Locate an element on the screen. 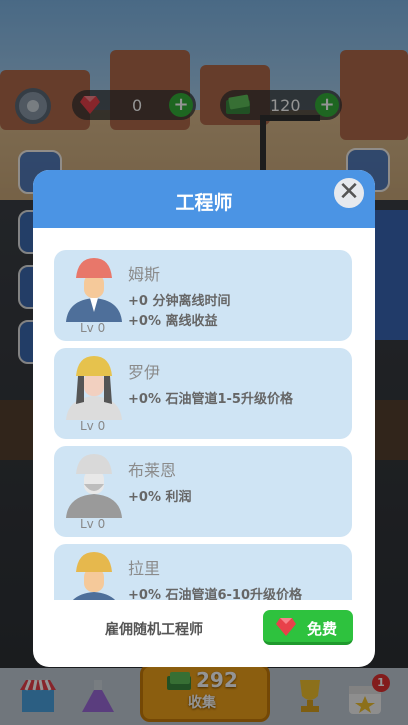 The height and width of the screenshot is (725, 408). engineer-name: 罗伊 is located at coordinates (144, 372).